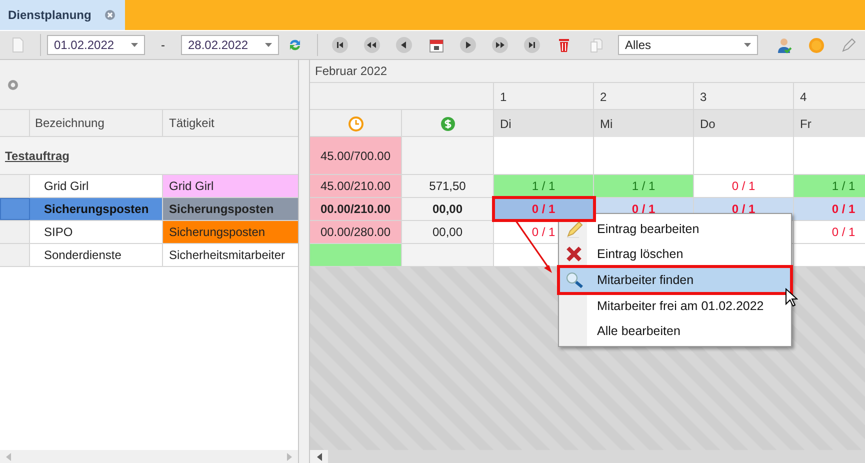  I want to click on date-to-field: 28.02.2022, so click(230, 45).